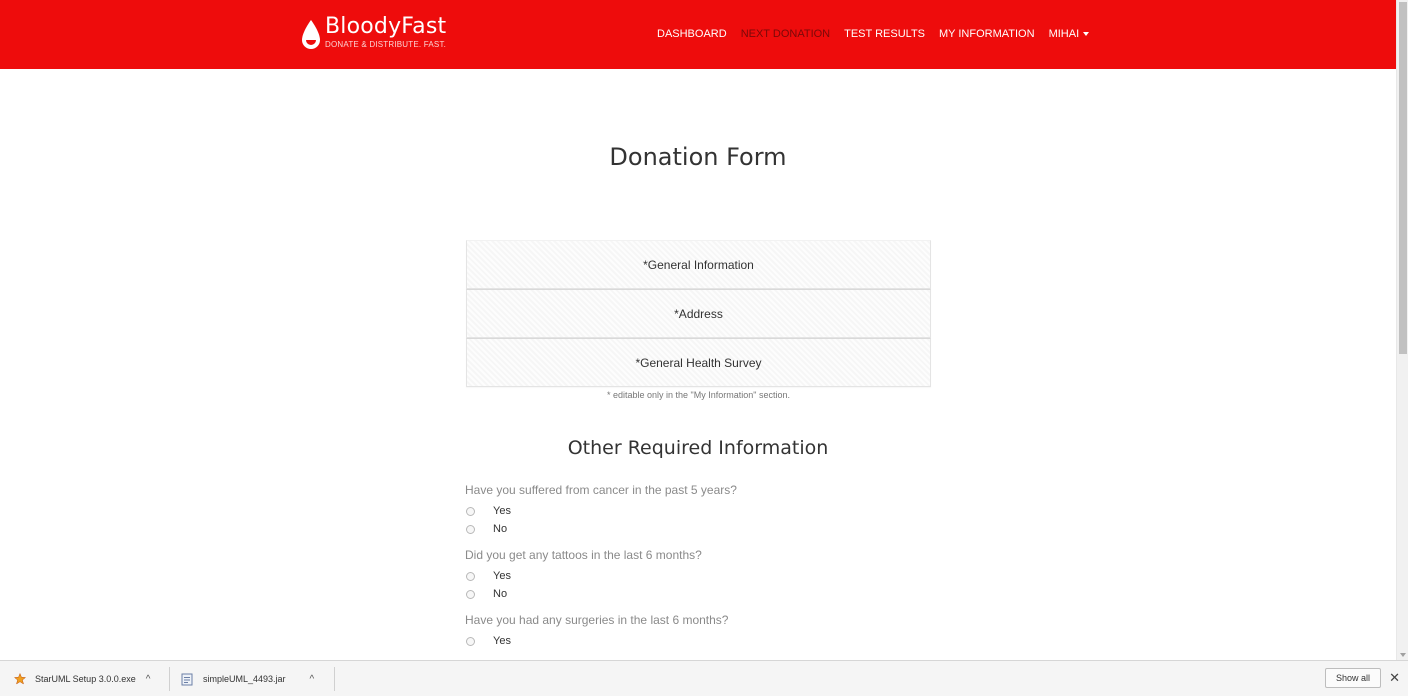 The width and height of the screenshot is (1408, 696). Describe the element at coordinates (1394, 678) in the screenshot. I see `close-icon: ✕` at that location.